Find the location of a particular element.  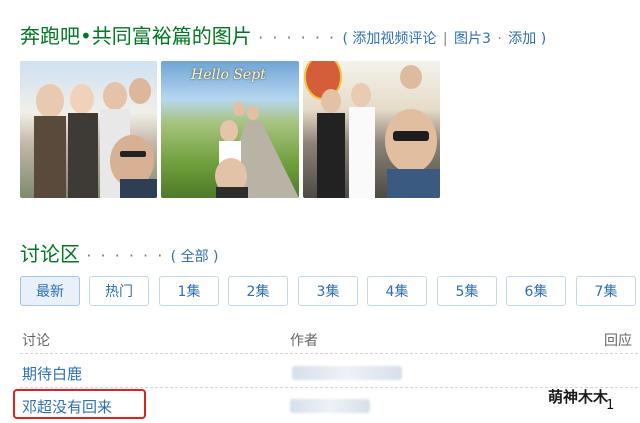

balloon-selfie-image is located at coordinates (372, 129).